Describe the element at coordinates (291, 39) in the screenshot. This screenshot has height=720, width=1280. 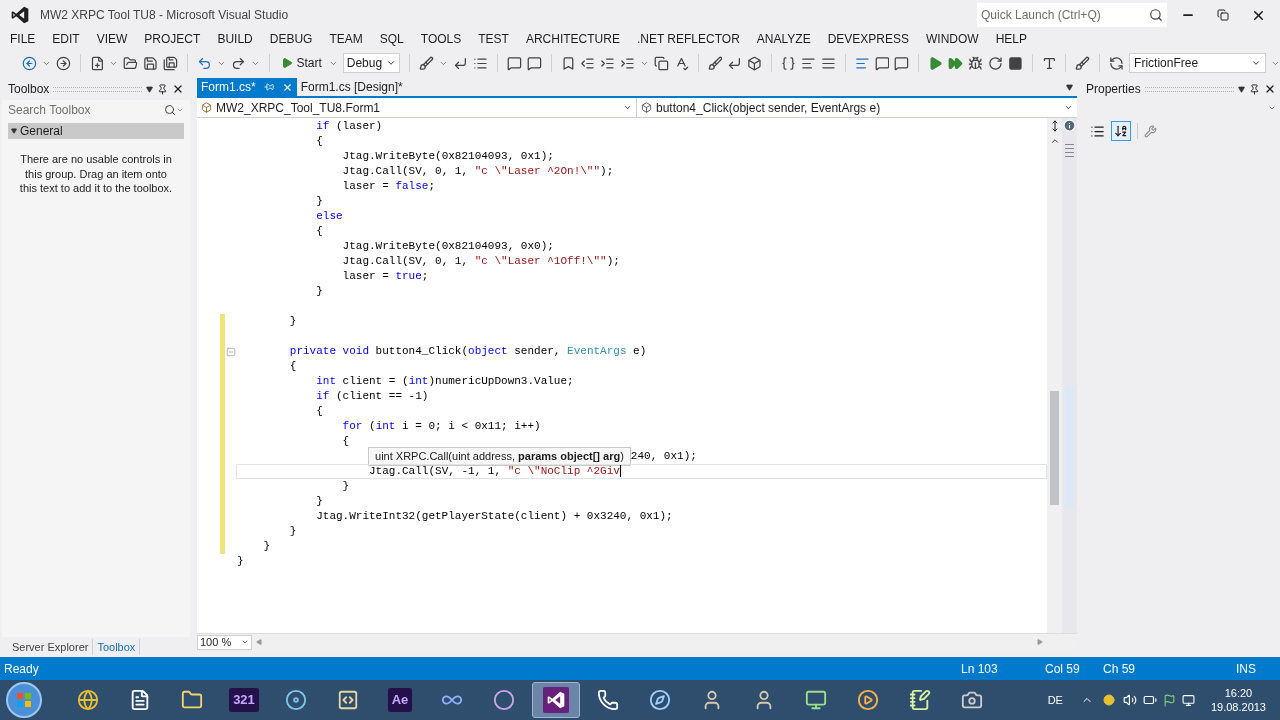
I see `menu-item: DEBUG` at that location.